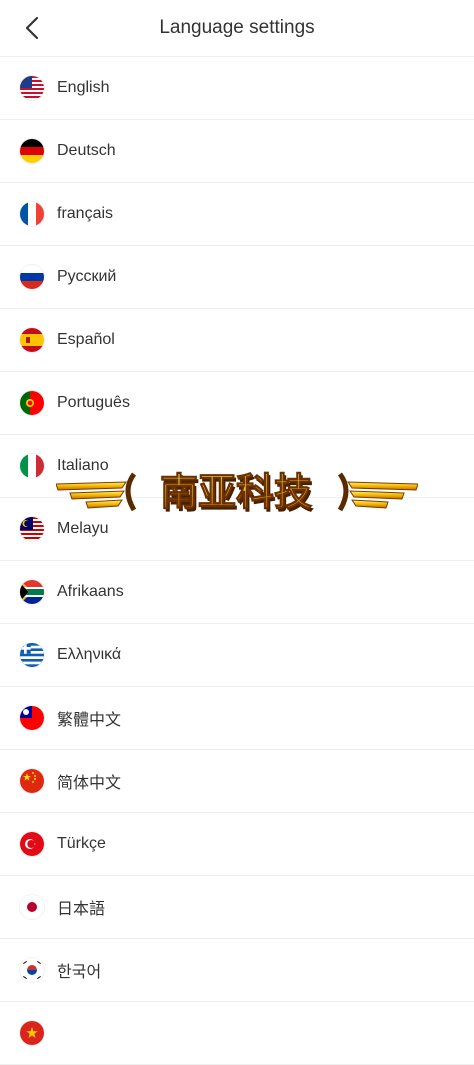 This screenshot has height=1065, width=474. I want to click on language-item-portugues: Português, so click(237, 403).